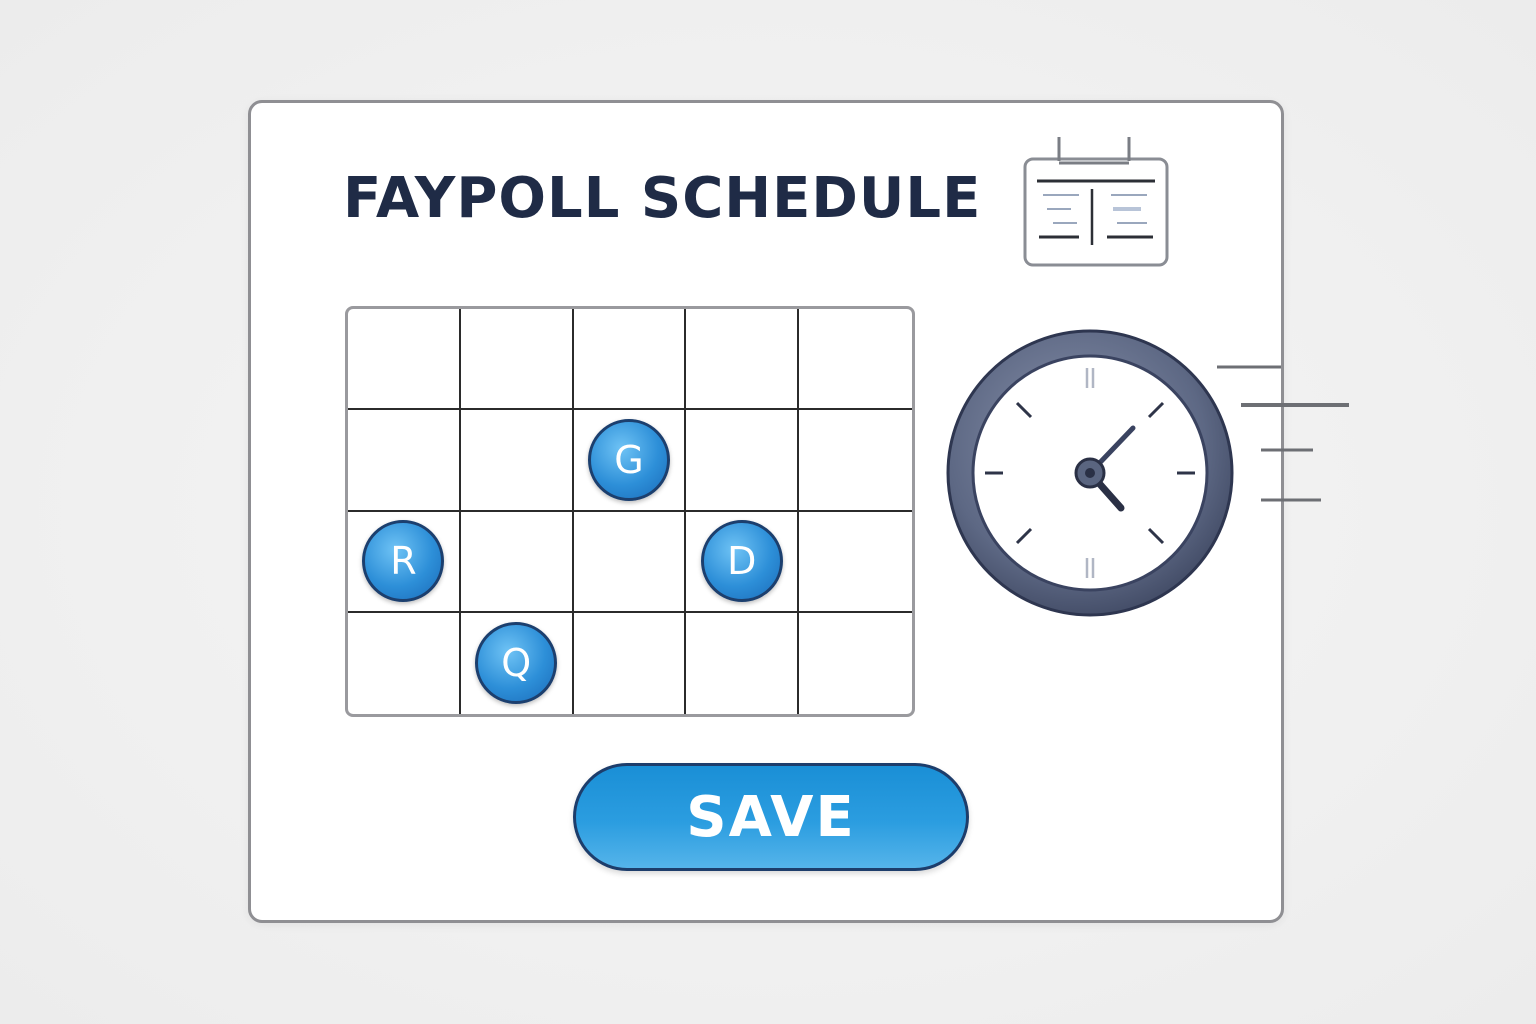 The height and width of the screenshot is (1024, 1536). What do you see at coordinates (771, 817) in the screenshot?
I see `save-button: SAVE` at bounding box center [771, 817].